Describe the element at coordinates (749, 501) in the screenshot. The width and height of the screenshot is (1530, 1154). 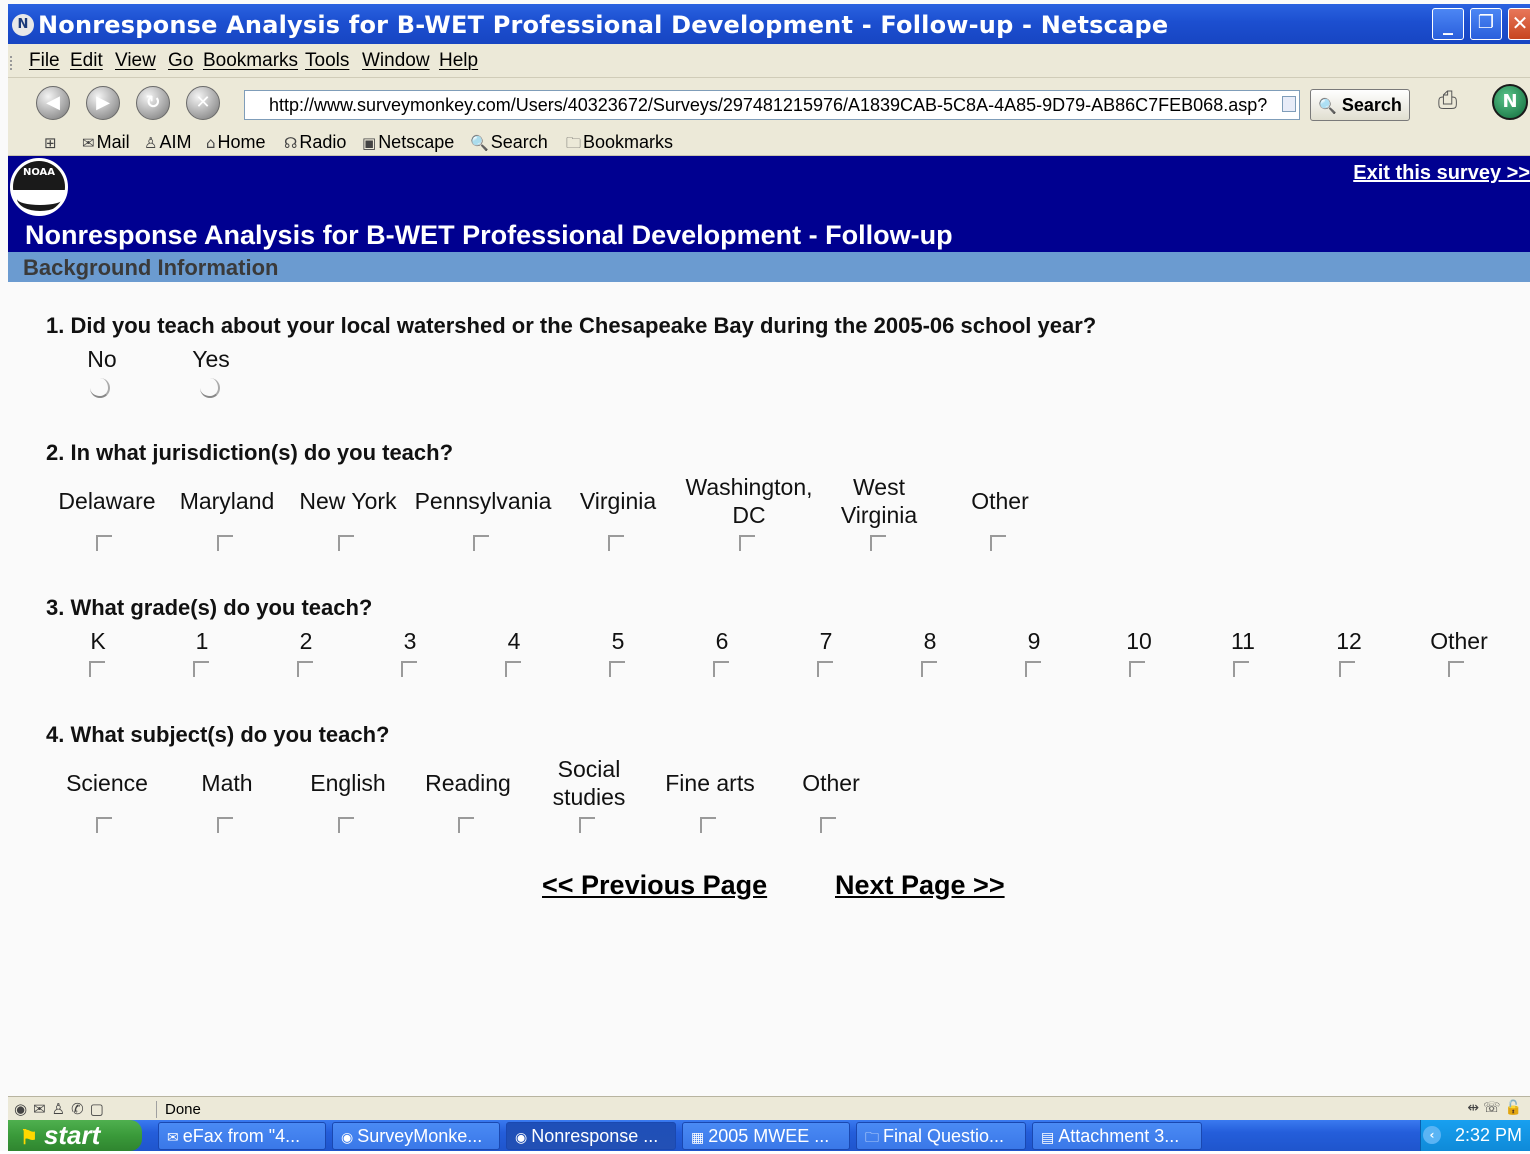
I see `q2-option-label: Washington, DC` at that location.